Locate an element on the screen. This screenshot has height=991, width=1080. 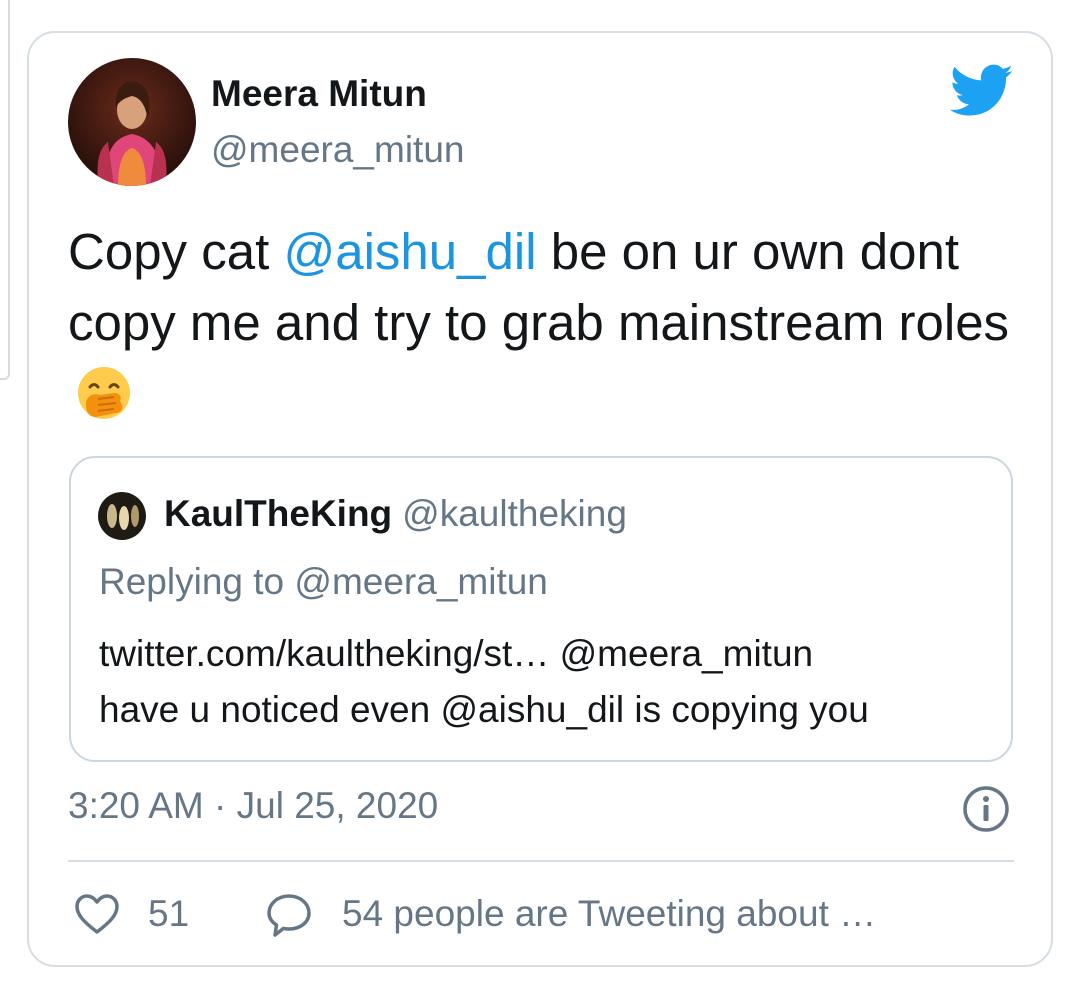
tweet-timestamp: 3:20 AM · Jul 25, 2020 is located at coordinates (253, 806).